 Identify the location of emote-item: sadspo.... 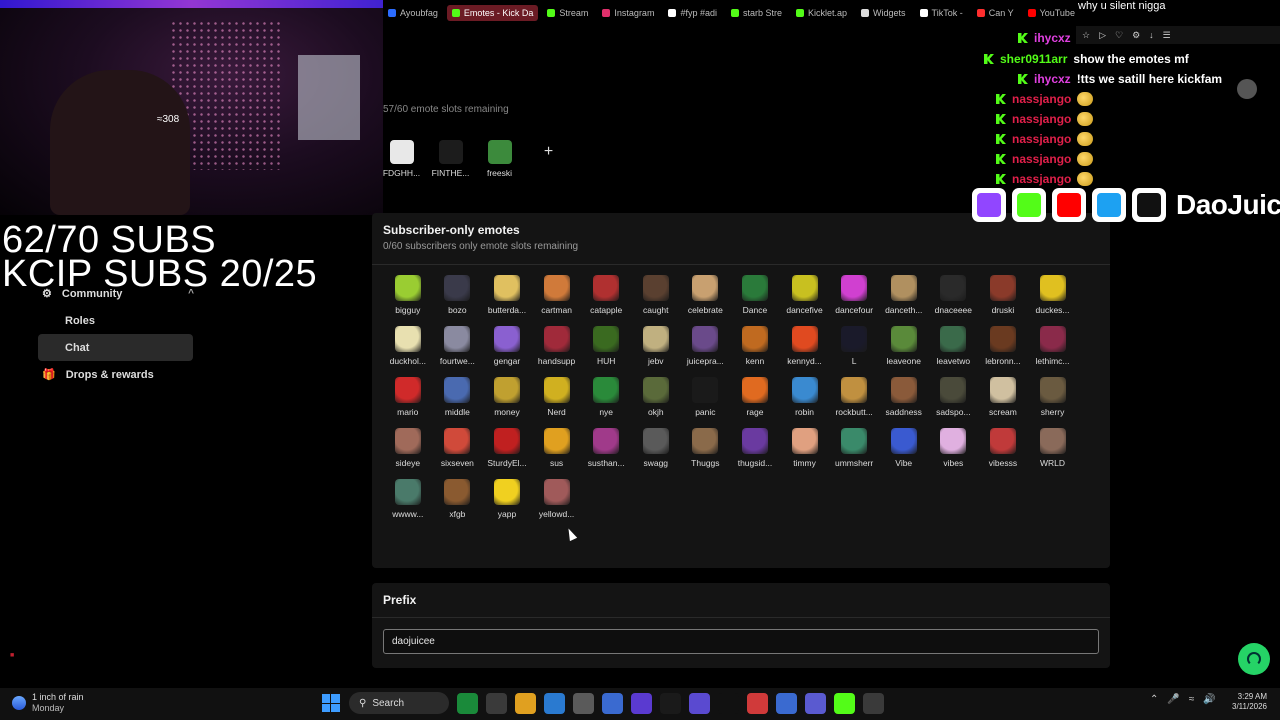
(954, 397).